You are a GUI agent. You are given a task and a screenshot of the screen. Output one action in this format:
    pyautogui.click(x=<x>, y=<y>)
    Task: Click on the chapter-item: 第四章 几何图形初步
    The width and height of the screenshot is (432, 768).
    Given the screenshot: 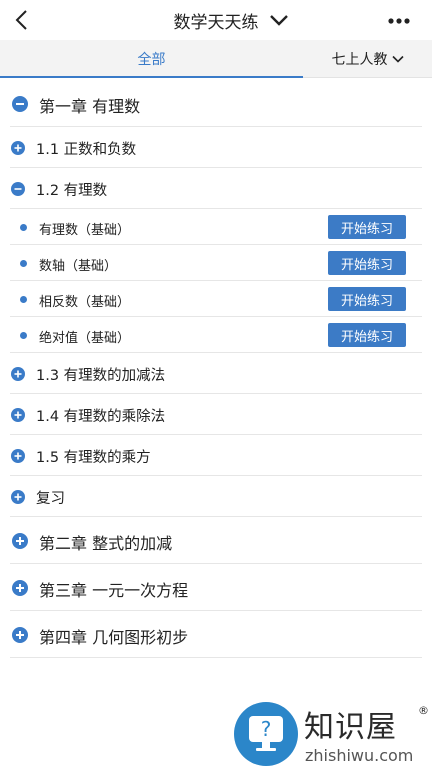 What is the action you would take?
    pyautogui.click(x=216, y=634)
    